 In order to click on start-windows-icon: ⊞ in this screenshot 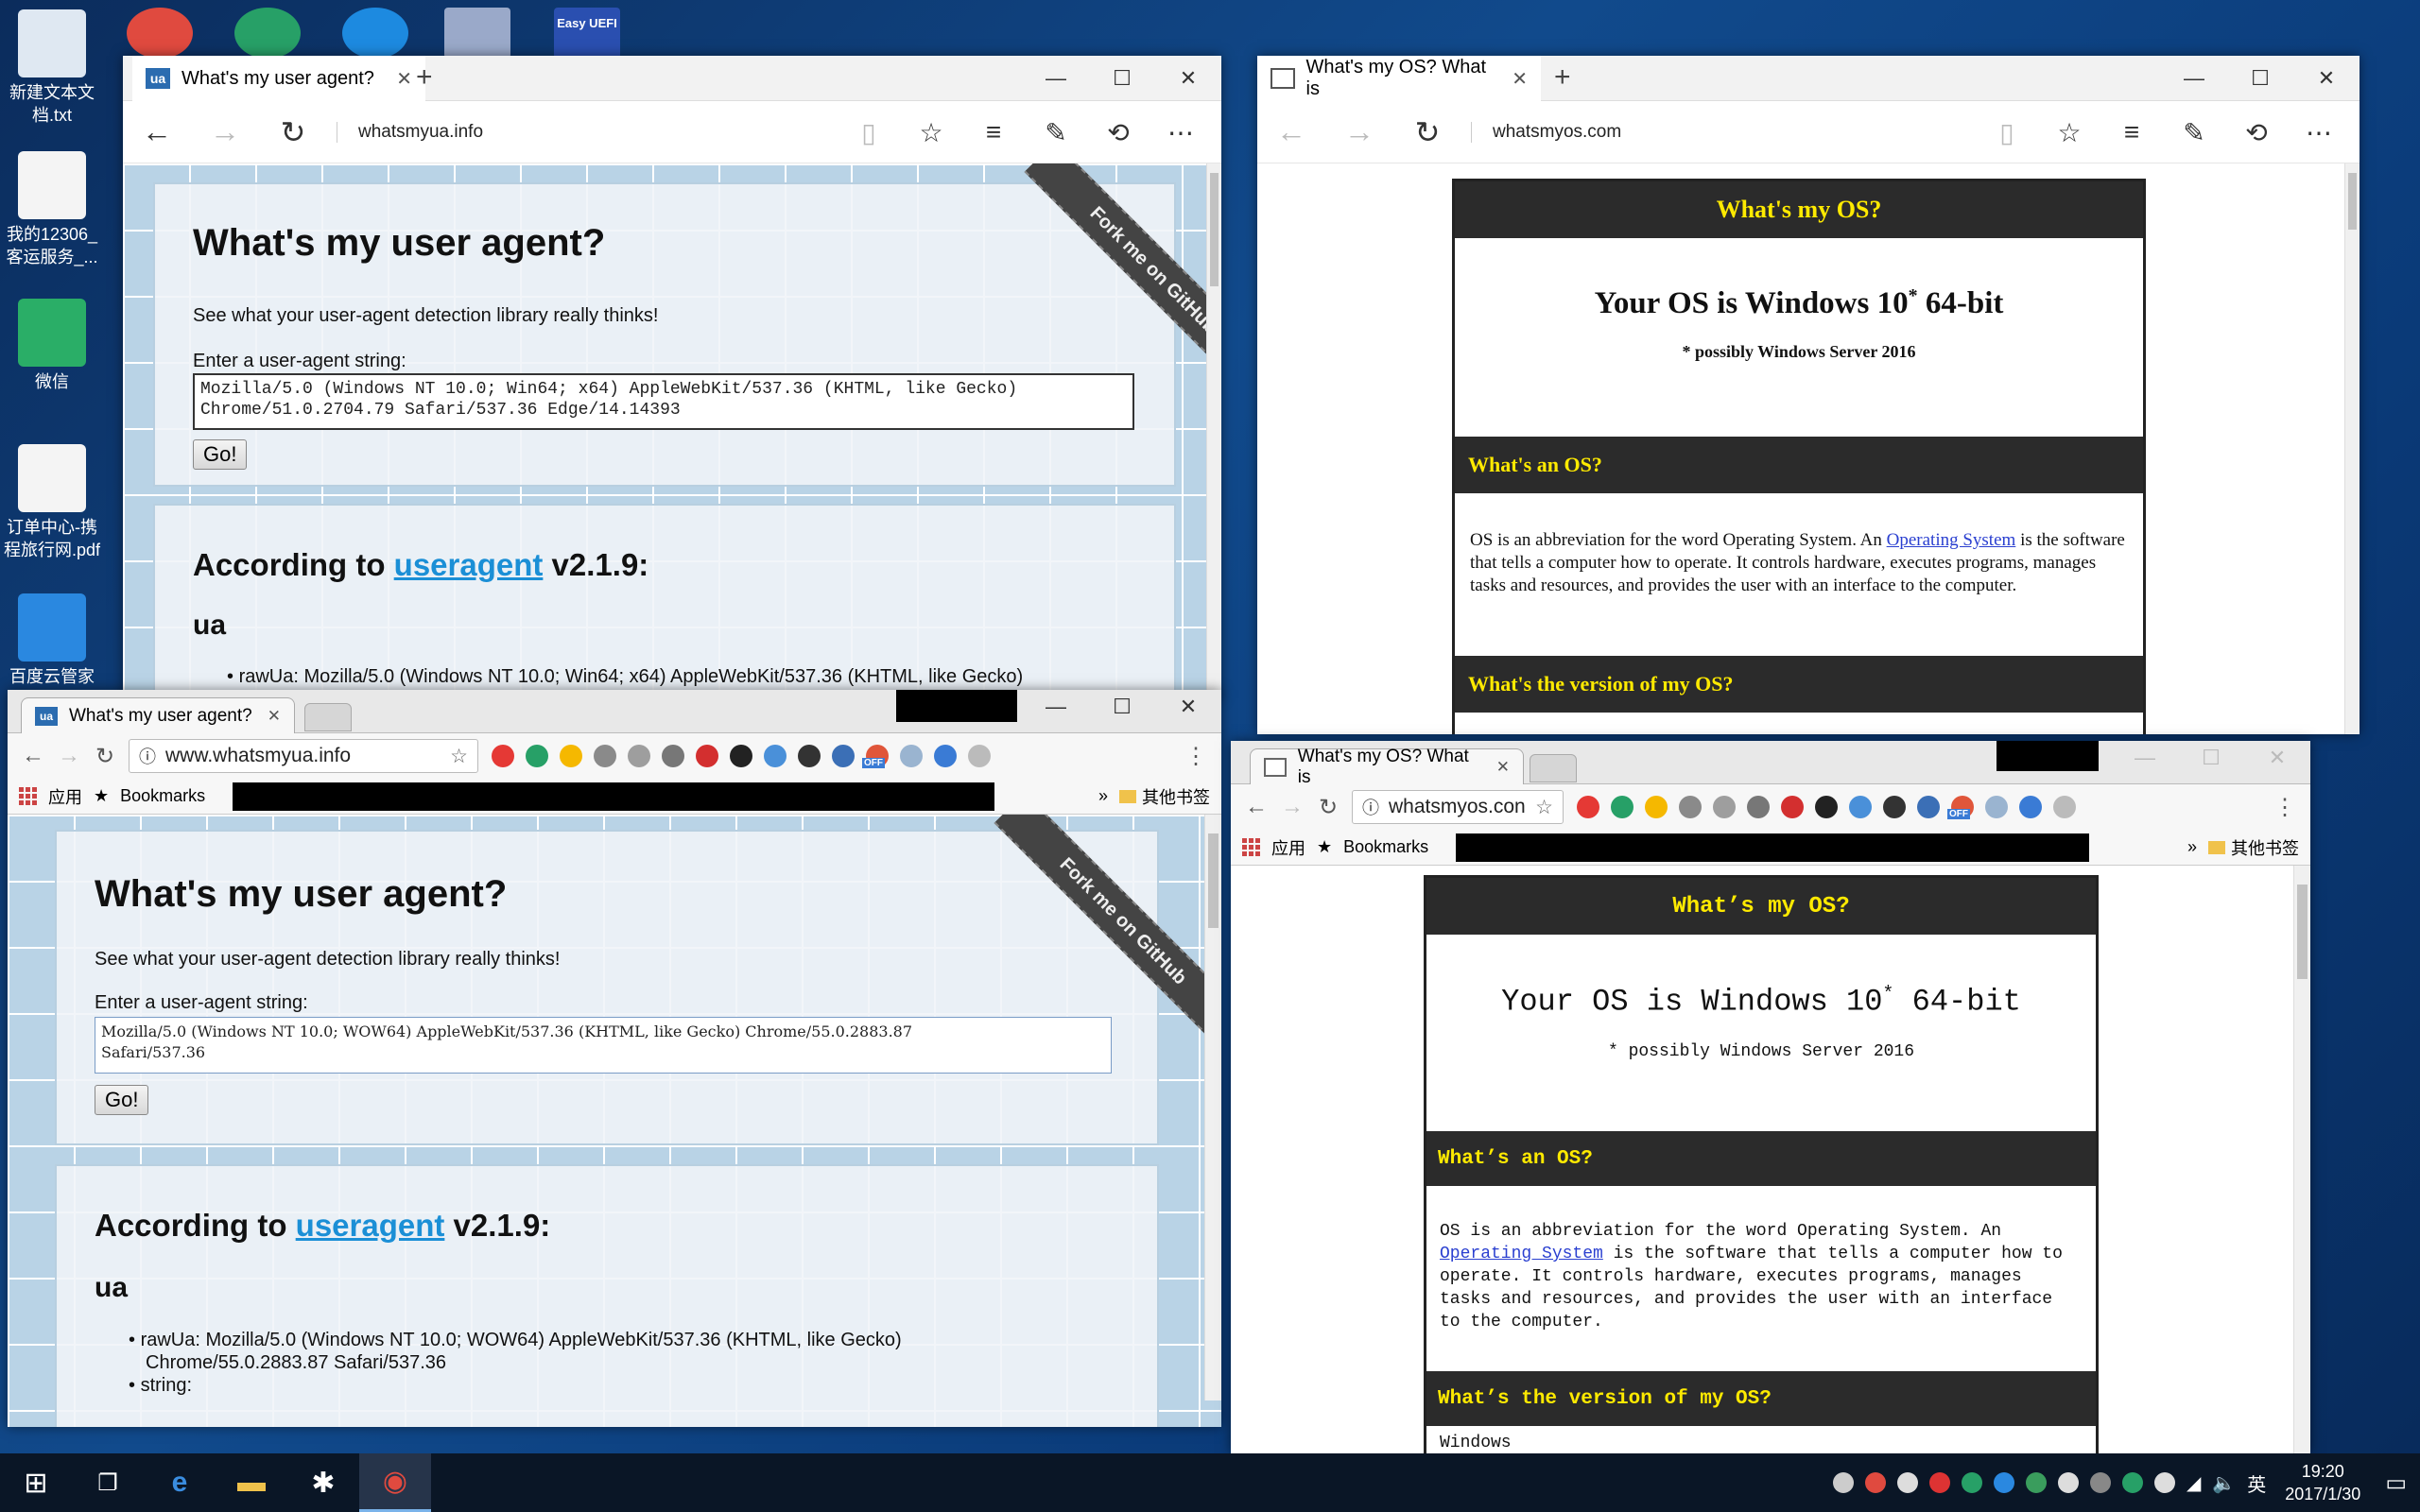, I will do `click(36, 1482)`.